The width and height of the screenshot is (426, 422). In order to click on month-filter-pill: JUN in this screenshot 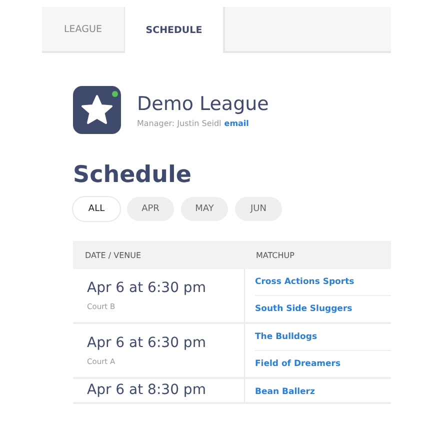, I will do `click(258, 209)`.